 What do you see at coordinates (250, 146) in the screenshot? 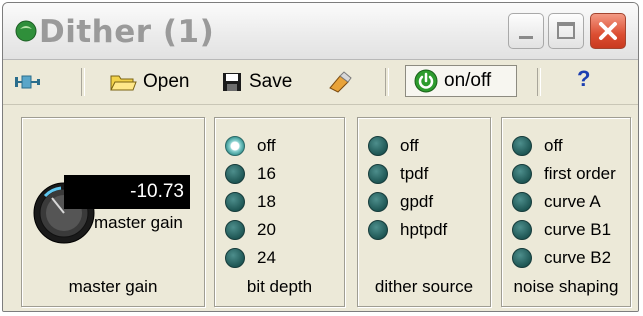
I see `bit-depth-option-off: off` at bounding box center [250, 146].